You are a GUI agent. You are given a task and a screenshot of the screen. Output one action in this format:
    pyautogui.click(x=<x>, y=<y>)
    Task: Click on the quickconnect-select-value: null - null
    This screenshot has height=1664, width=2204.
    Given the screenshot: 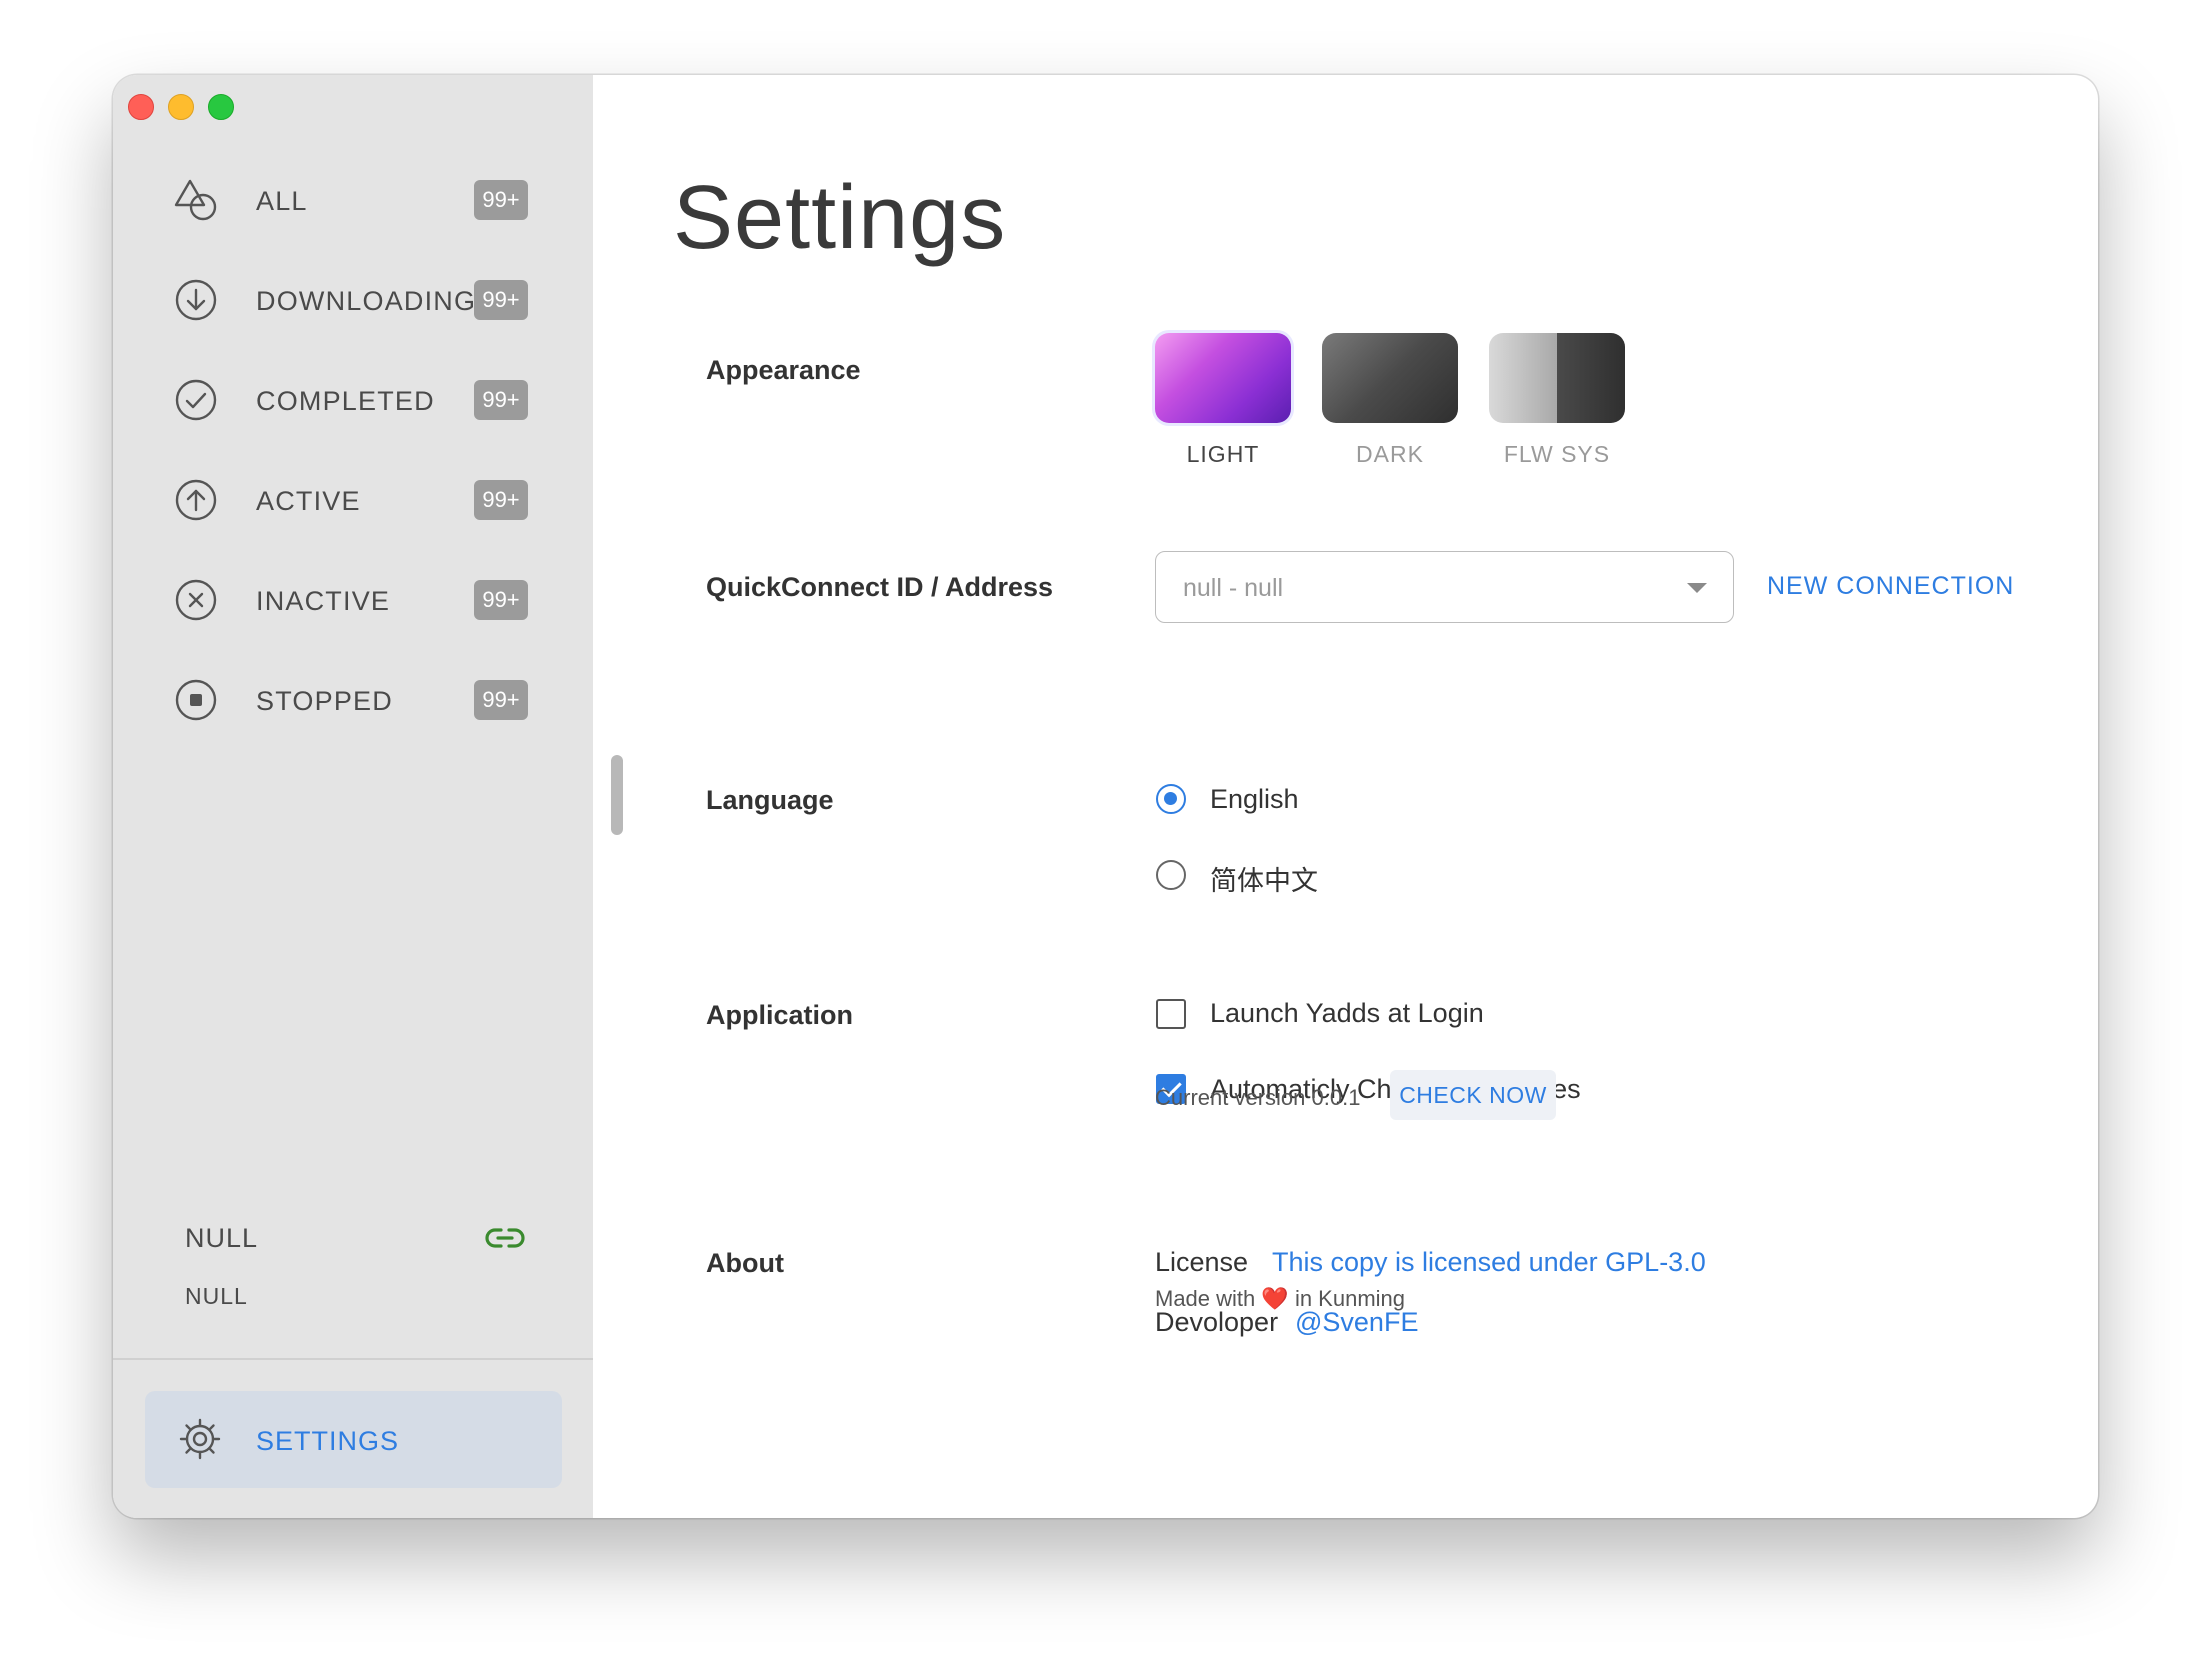 What is the action you would take?
    pyautogui.click(x=1233, y=588)
    